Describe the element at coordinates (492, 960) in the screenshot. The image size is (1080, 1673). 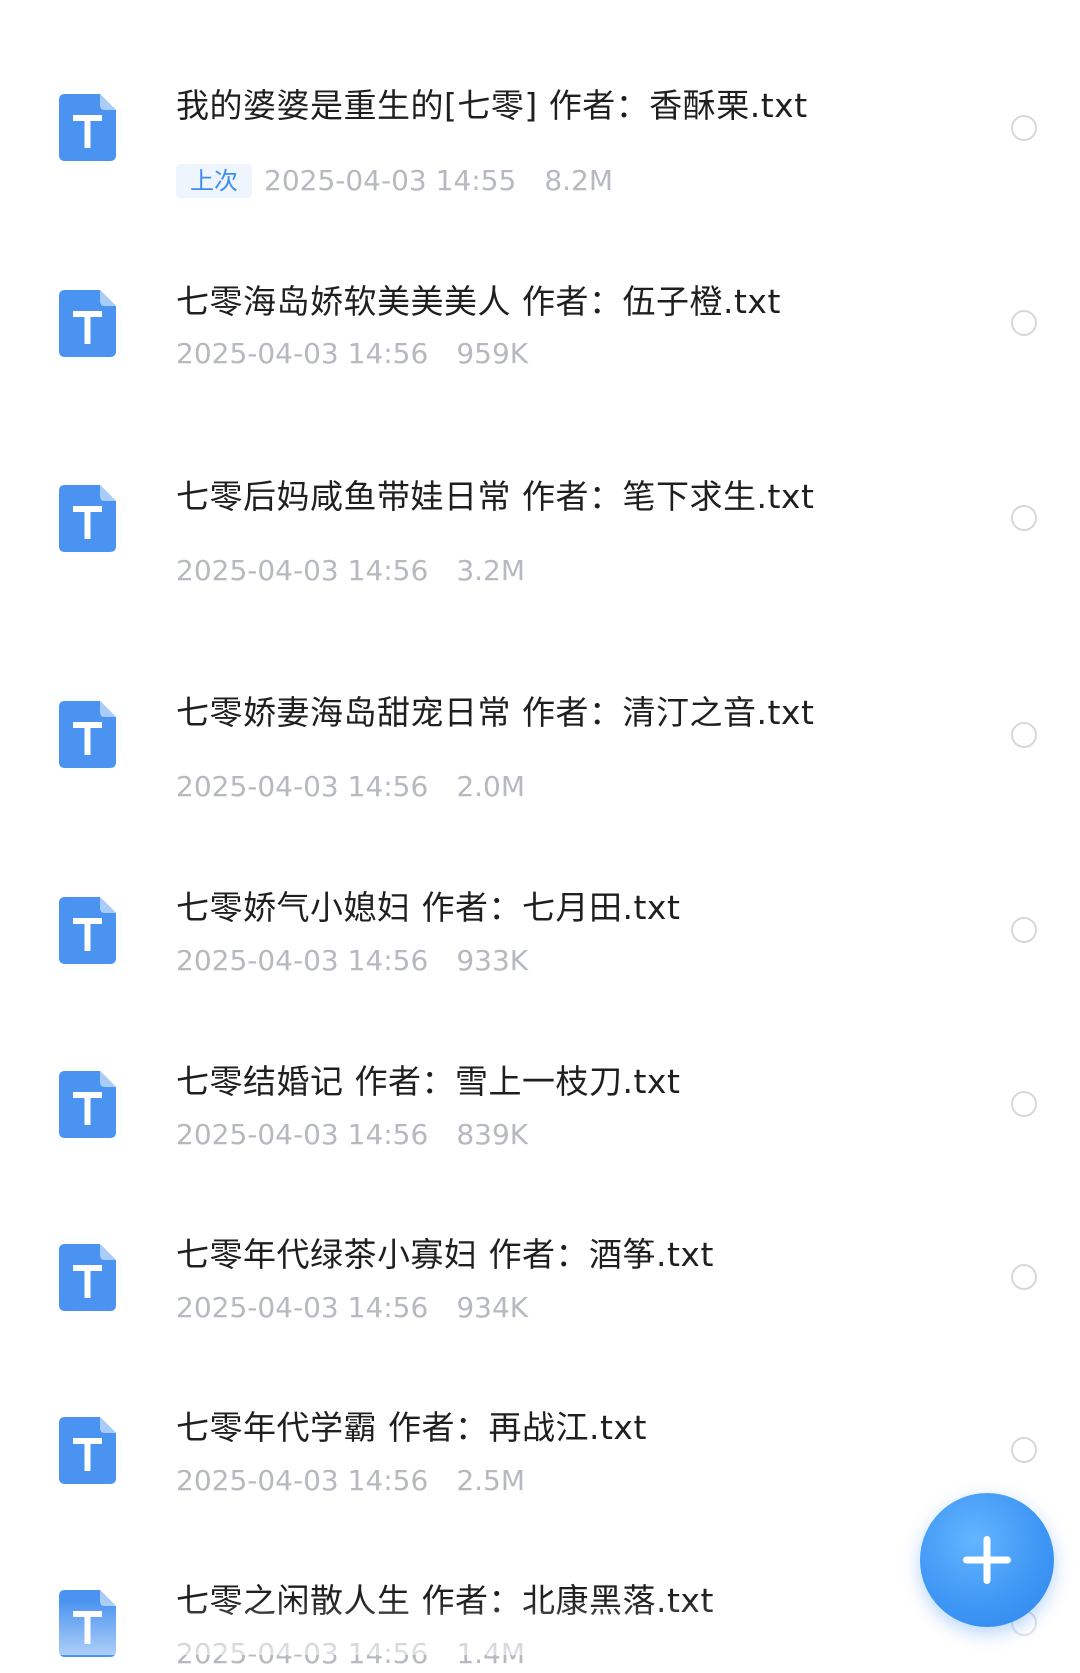
I see `file-size: 933K` at that location.